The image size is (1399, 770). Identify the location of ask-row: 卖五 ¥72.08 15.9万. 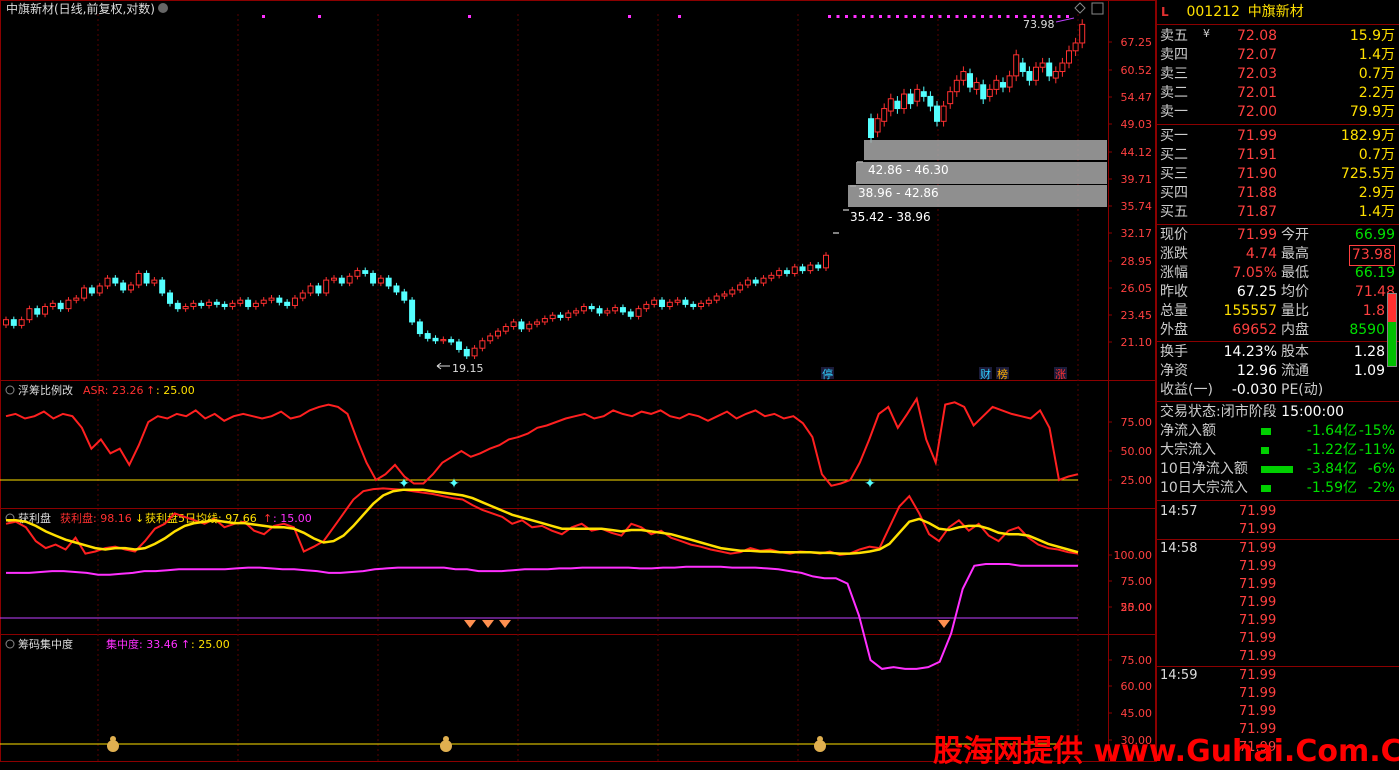
(1278, 36).